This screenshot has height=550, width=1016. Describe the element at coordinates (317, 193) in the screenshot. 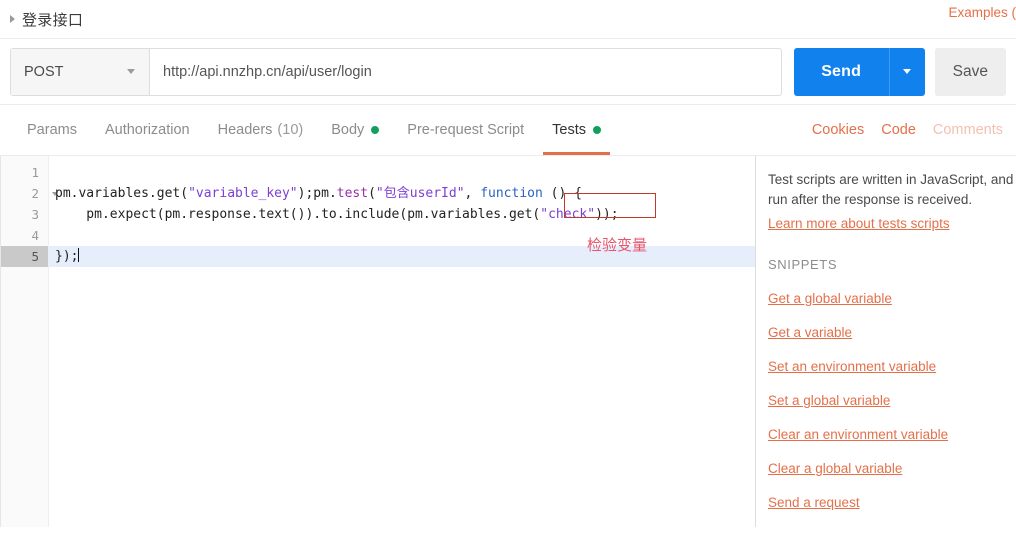

I see `code-token: );pm.` at that location.